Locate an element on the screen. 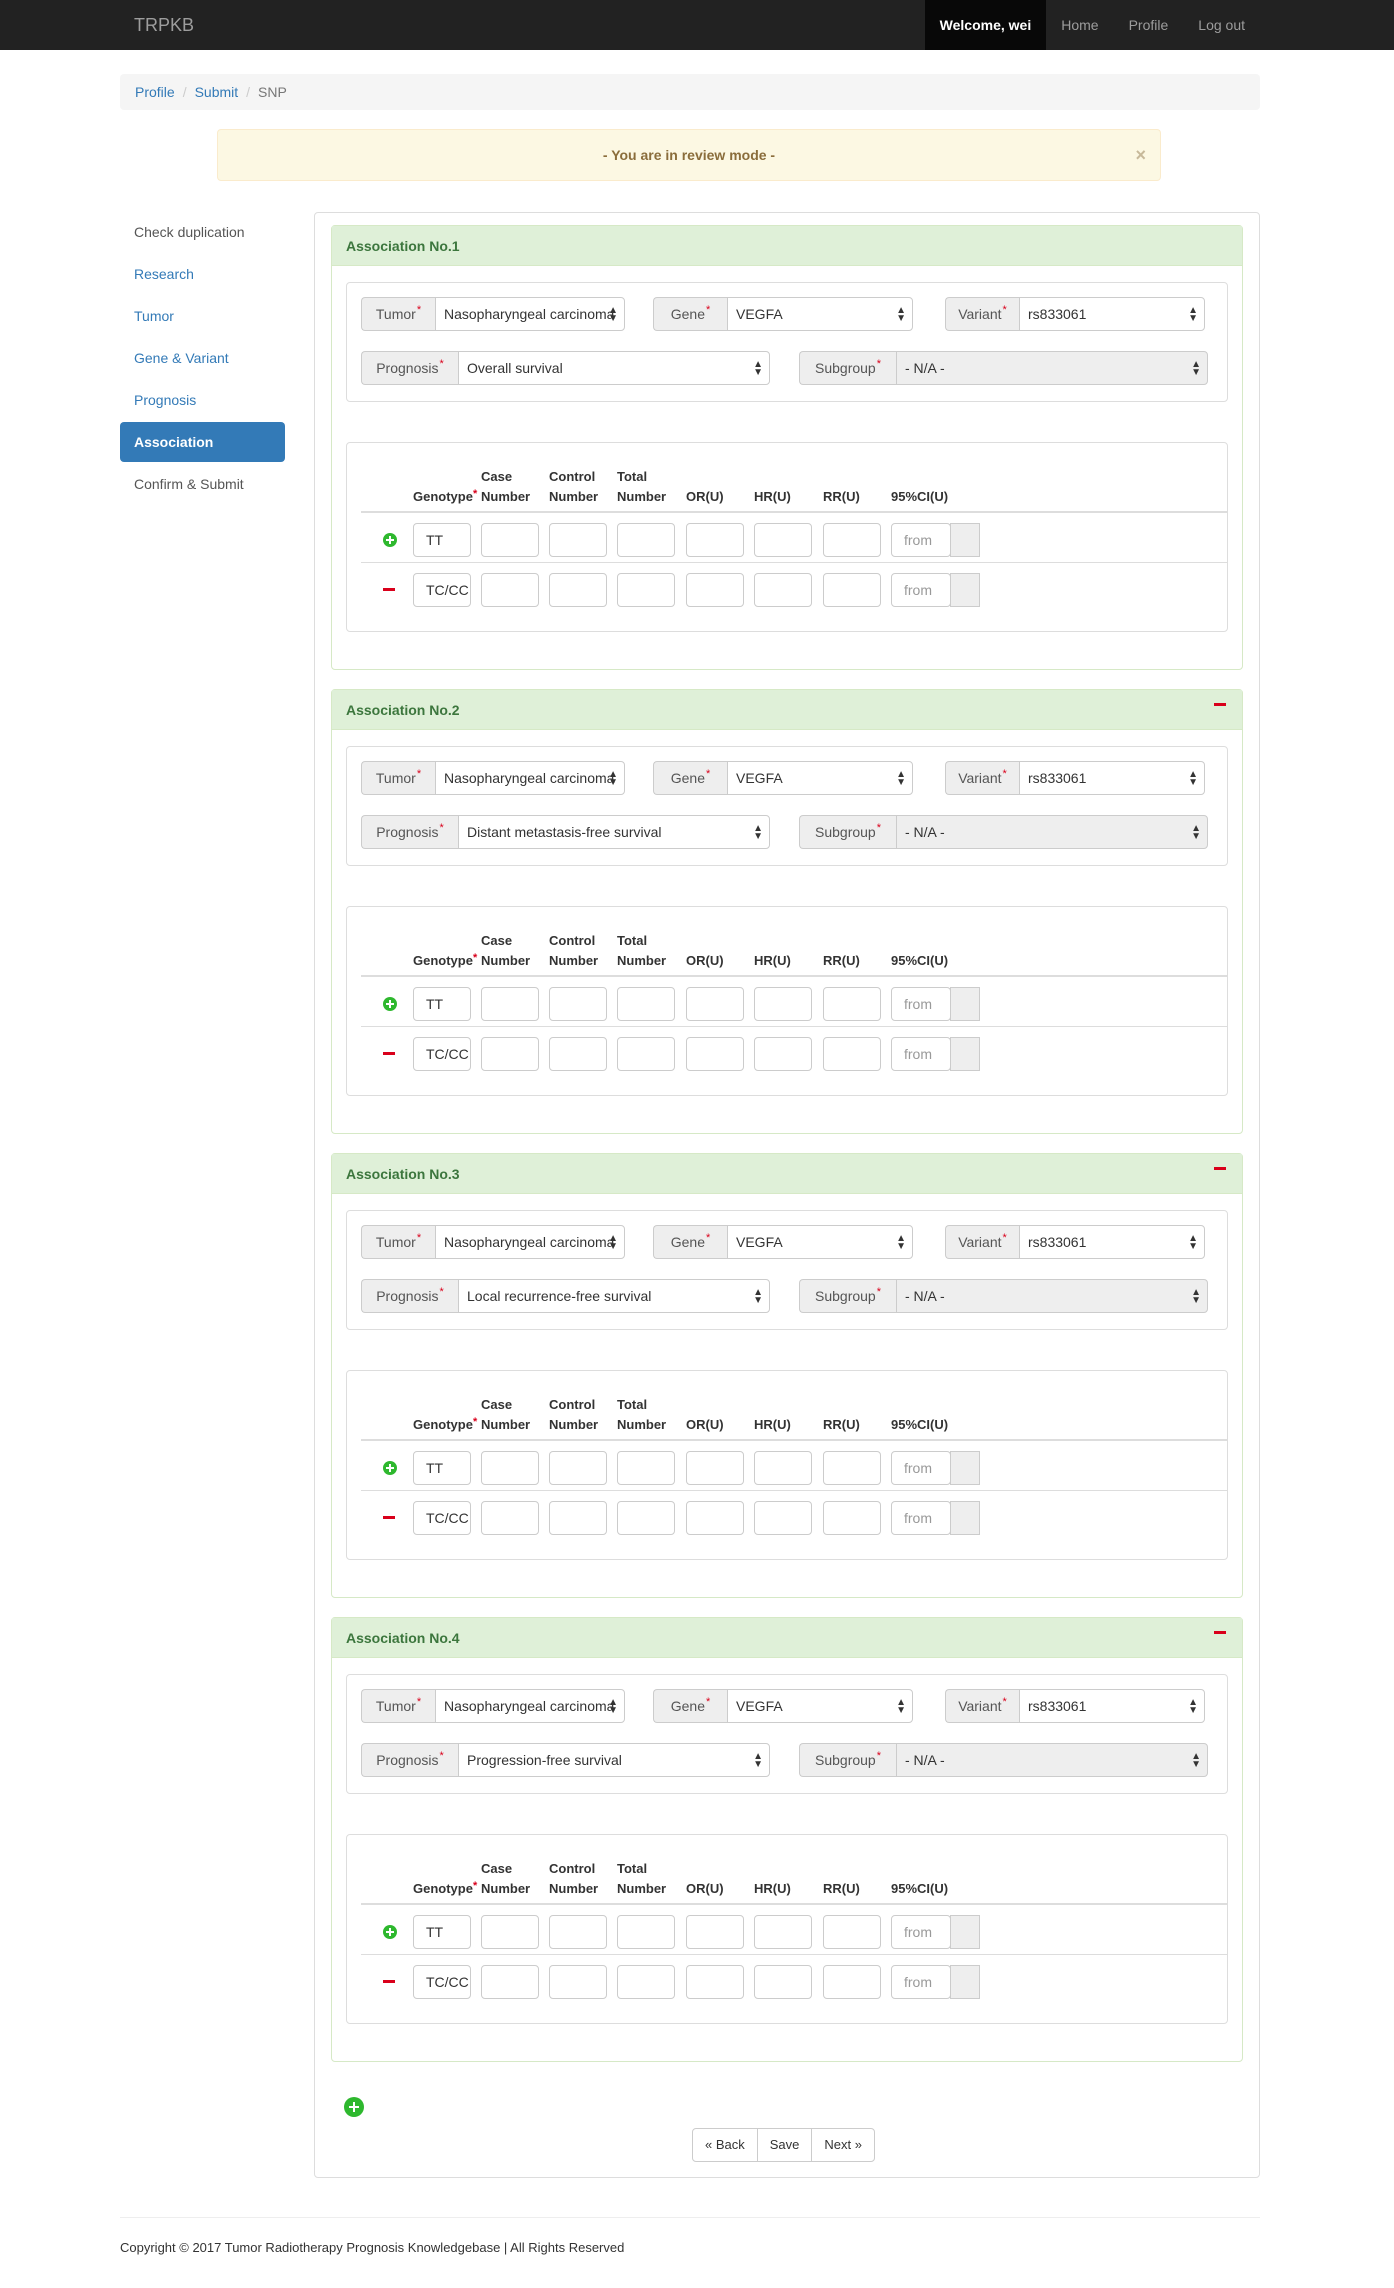  nav-profile-link: Profile is located at coordinates (1149, 25).